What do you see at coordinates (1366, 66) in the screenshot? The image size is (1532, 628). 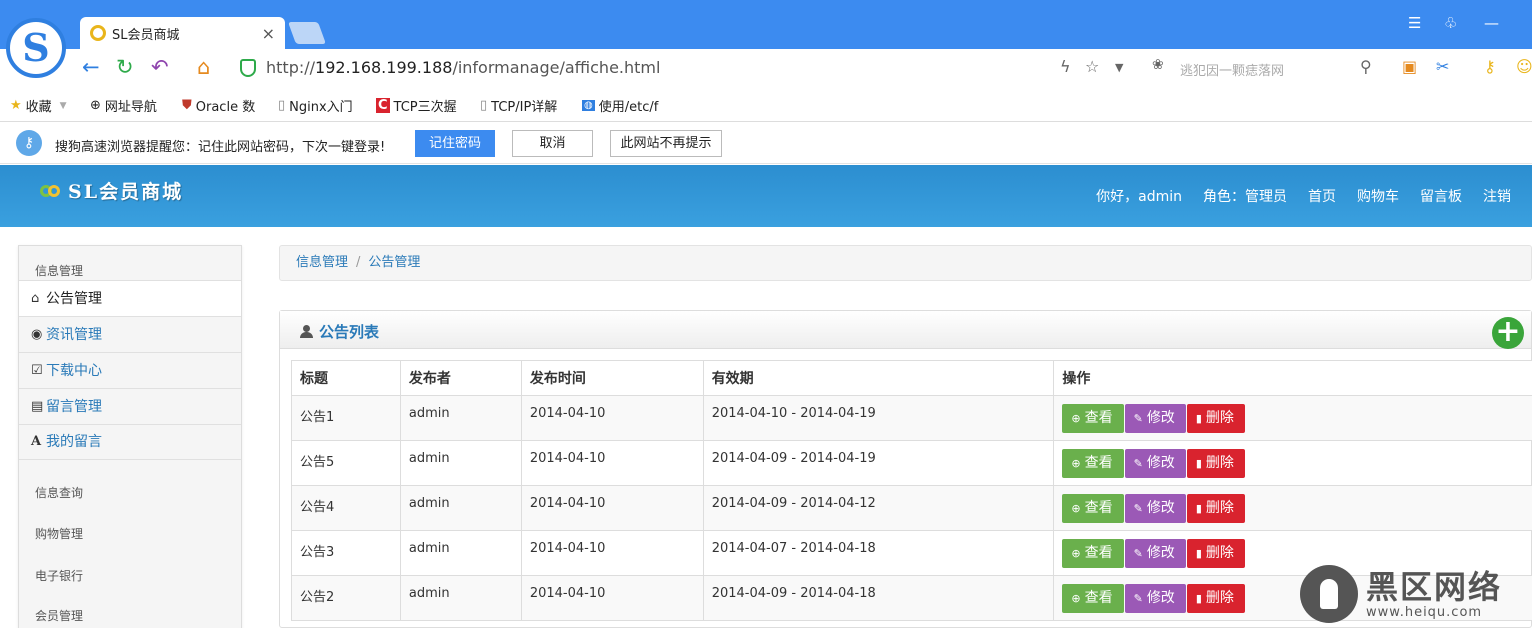 I see `search-icon: ⚲` at bounding box center [1366, 66].